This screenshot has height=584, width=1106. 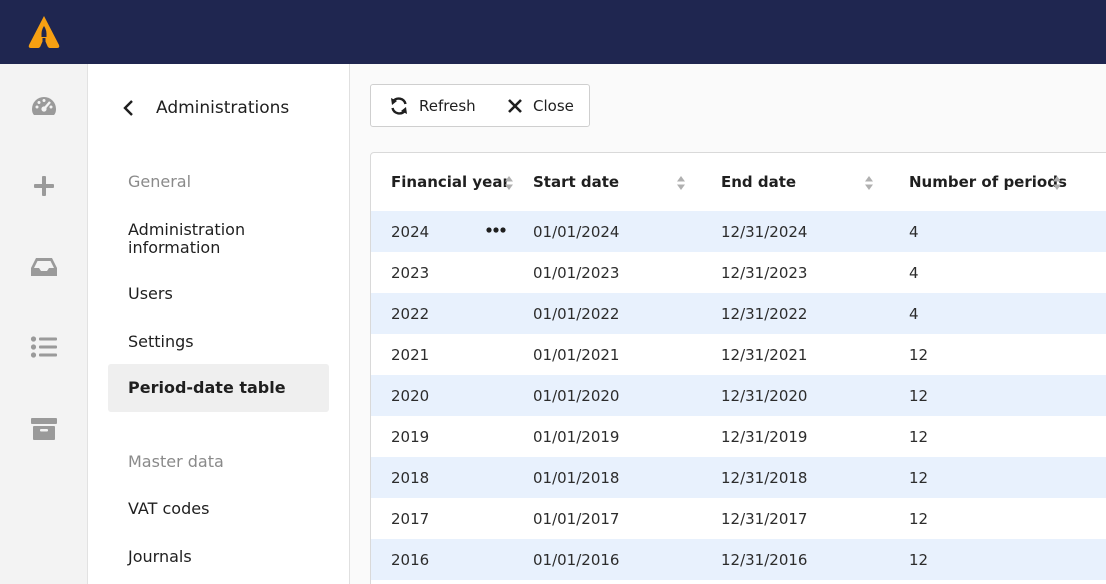 I want to click on cell-start-date: 01/01/2019, so click(x=607, y=436).